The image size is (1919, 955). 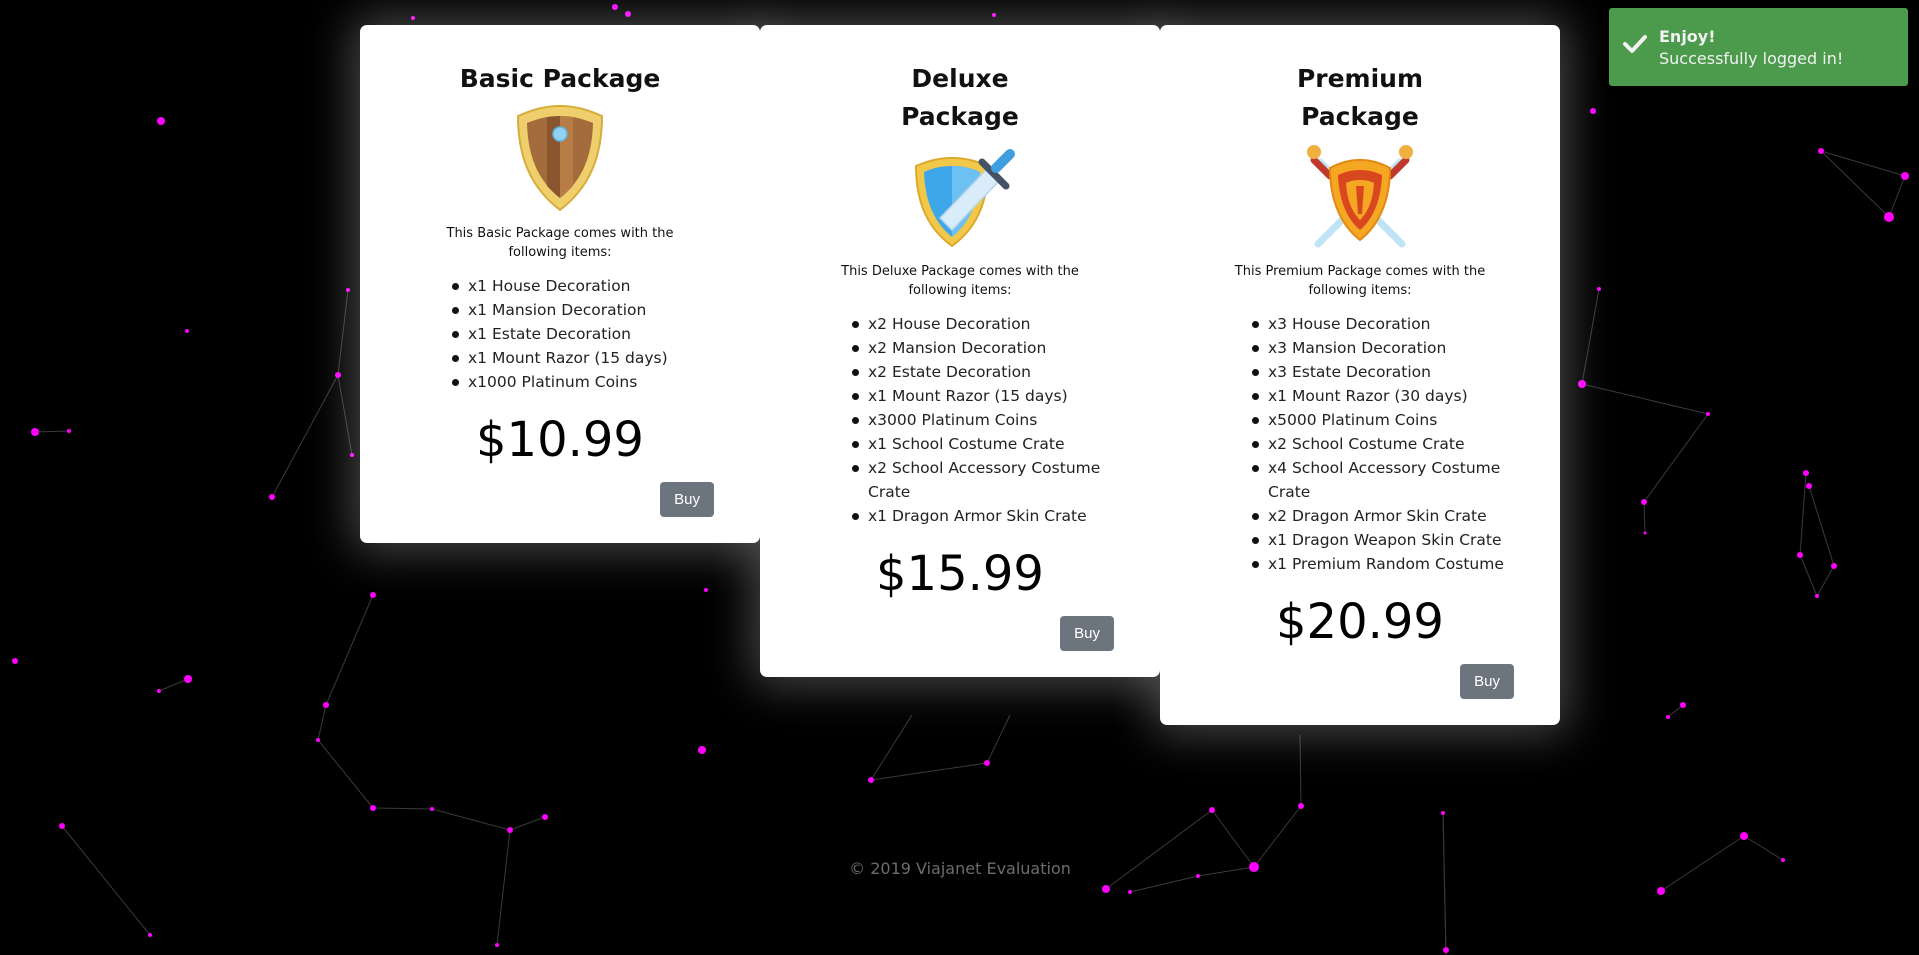 What do you see at coordinates (986, 324) in the screenshot?
I see `list-item: x2 House Decoration` at bounding box center [986, 324].